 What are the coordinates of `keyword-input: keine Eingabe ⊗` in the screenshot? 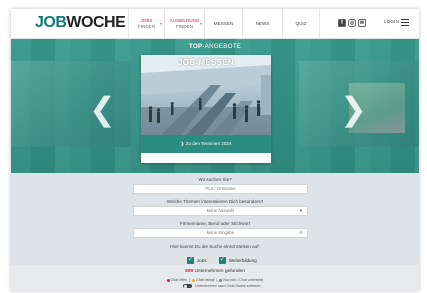 It's located at (220, 233).